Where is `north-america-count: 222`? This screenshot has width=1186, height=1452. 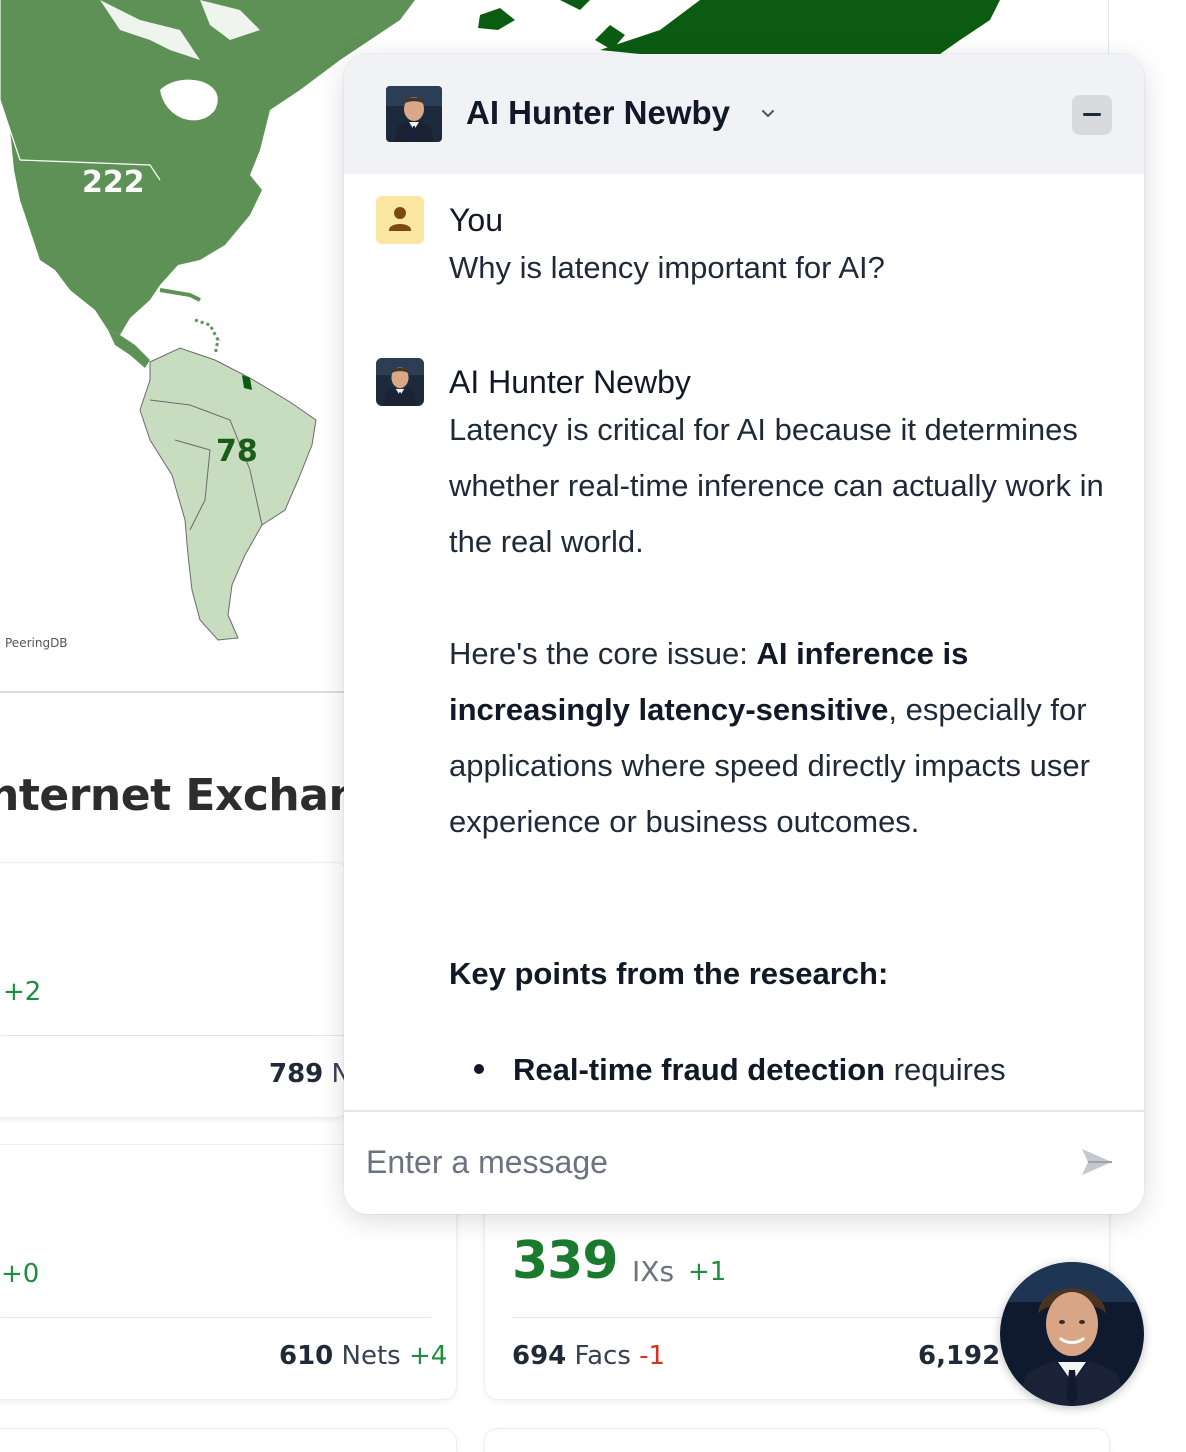 north-america-count: 222 is located at coordinates (113, 182).